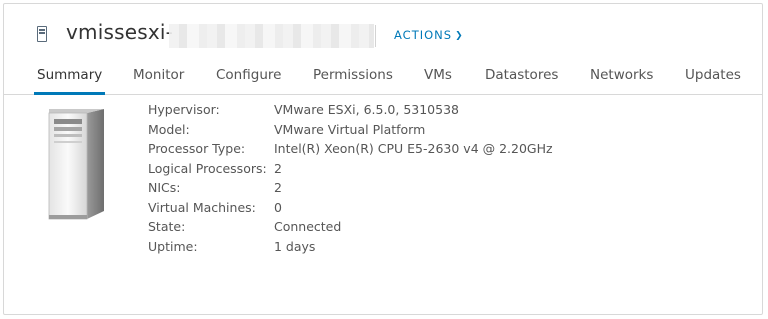  Describe the element at coordinates (164, 187) in the screenshot. I see `property-label: NICs:` at that location.